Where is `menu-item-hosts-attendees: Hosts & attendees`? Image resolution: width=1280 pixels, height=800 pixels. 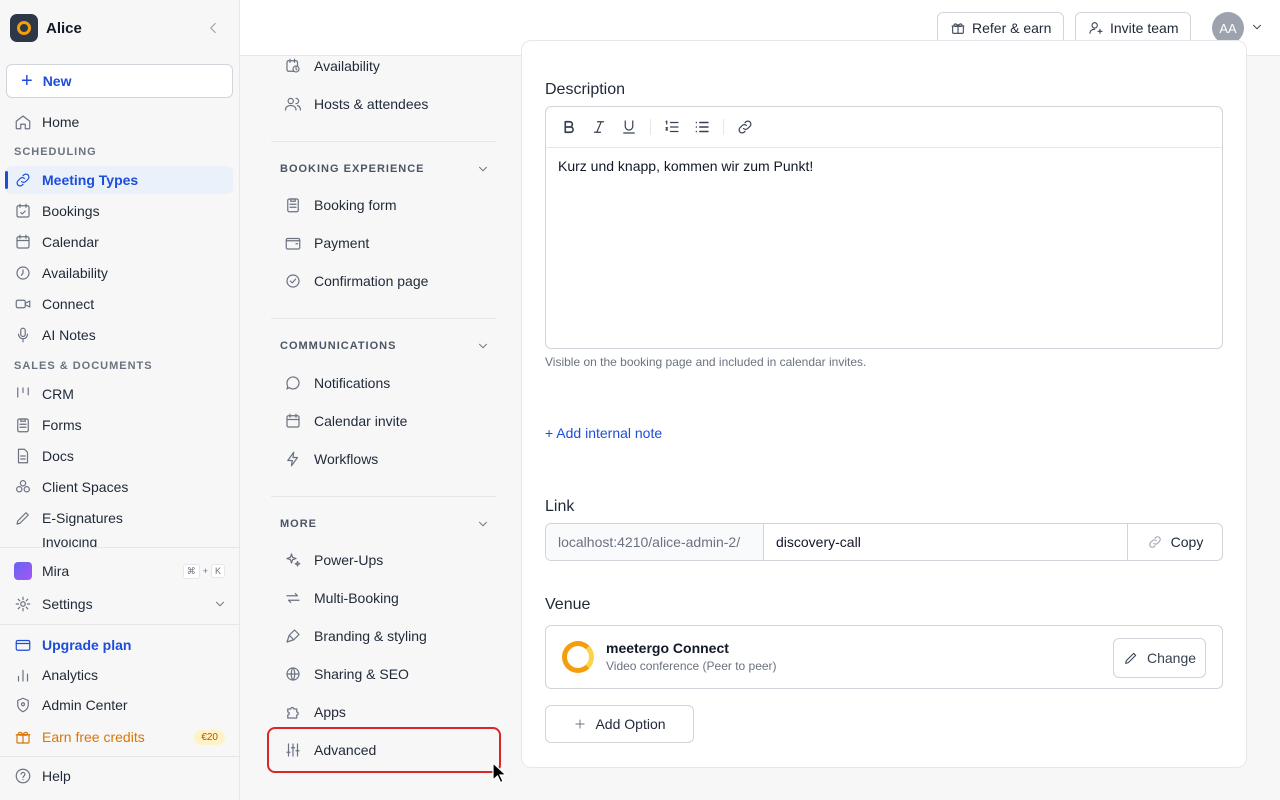
menu-item-hosts-attendees: Hosts & attendees is located at coordinates (356, 104).